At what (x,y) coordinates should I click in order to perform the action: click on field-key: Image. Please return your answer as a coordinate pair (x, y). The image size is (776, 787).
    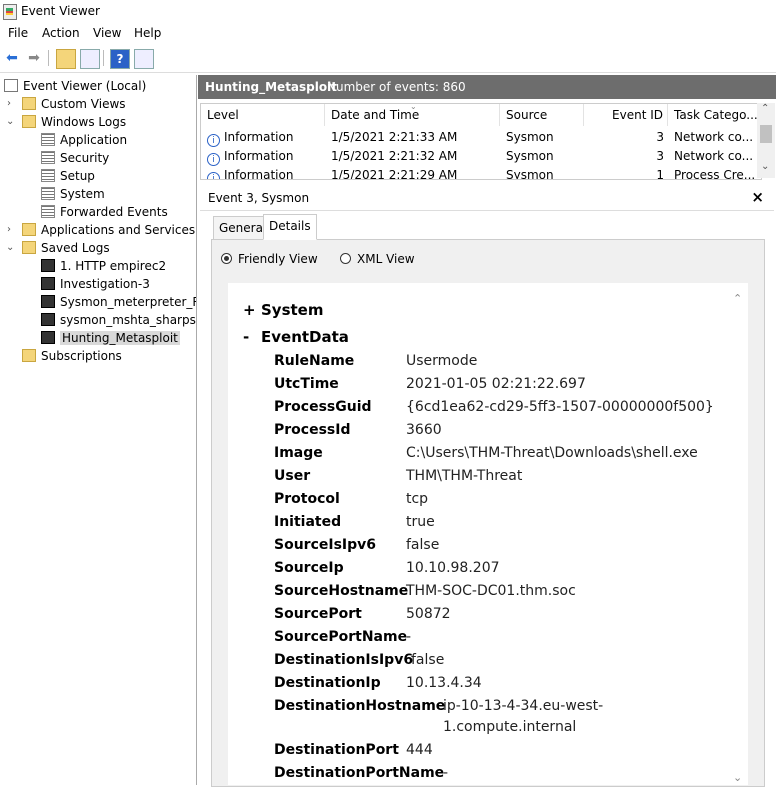
    Looking at the image, I should click on (298, 453).